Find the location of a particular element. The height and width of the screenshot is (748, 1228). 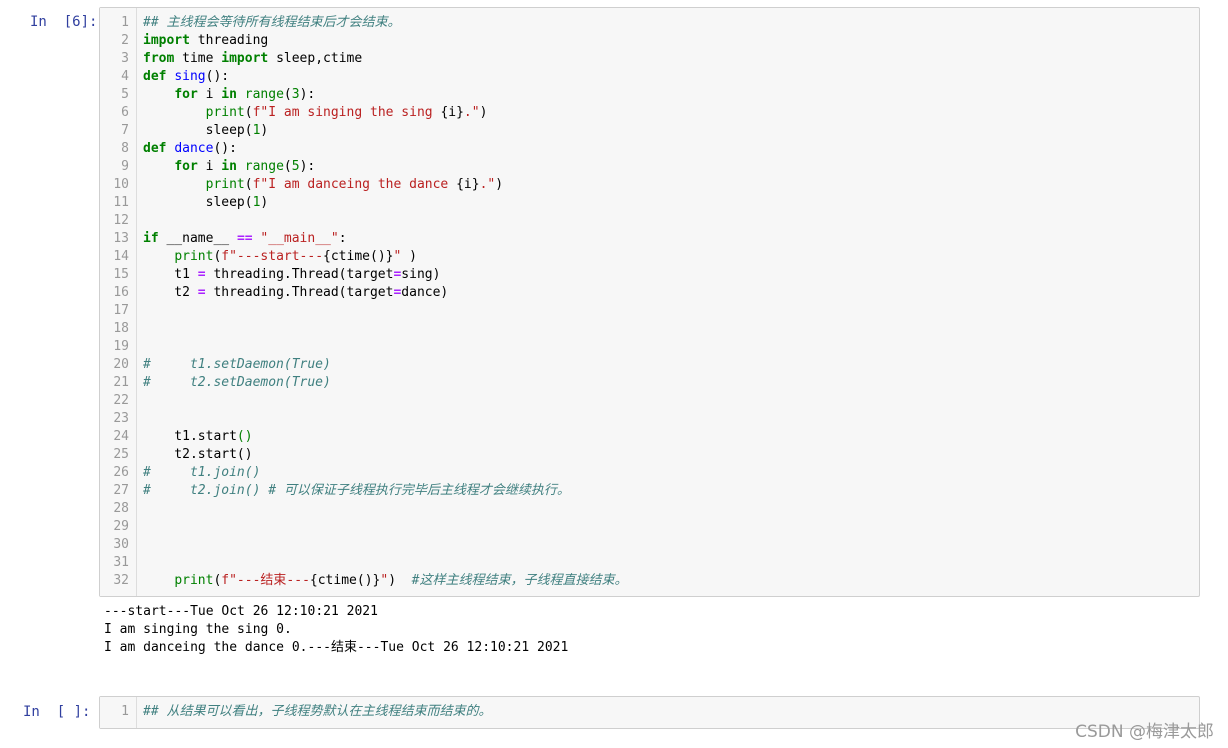

code-line: 15 t1 = threading.Thread(target=sing) is located at coordinates (645, 275).